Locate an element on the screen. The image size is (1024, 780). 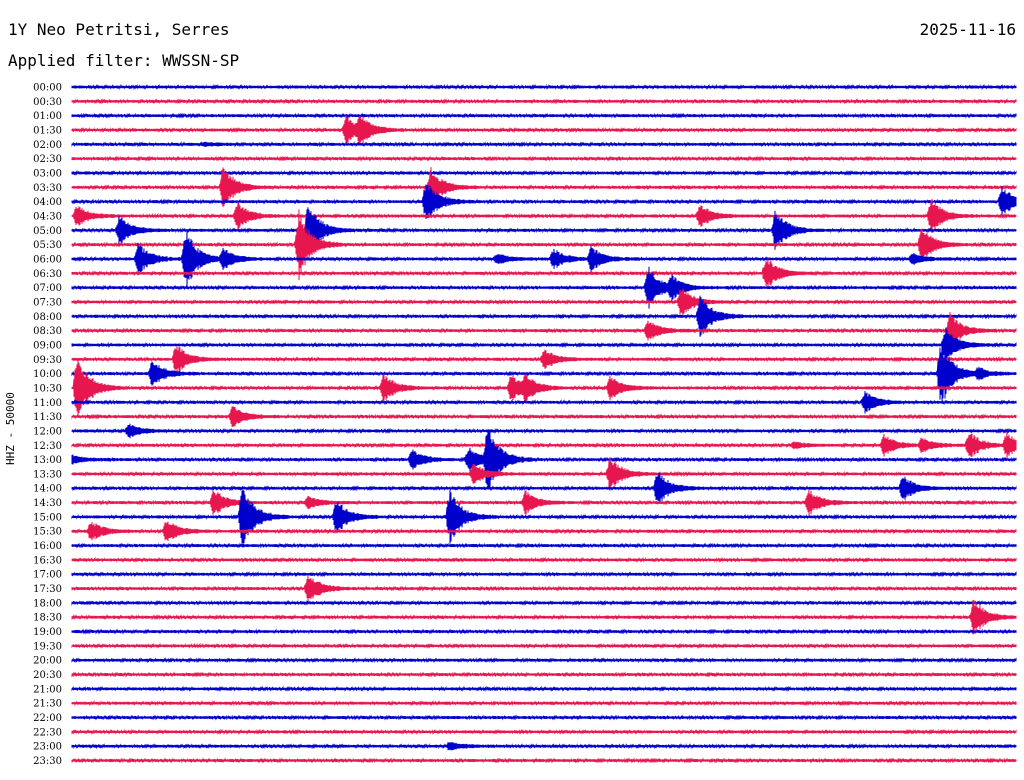
time-tick-label: 22:00 is located at coordinates (47, 718).